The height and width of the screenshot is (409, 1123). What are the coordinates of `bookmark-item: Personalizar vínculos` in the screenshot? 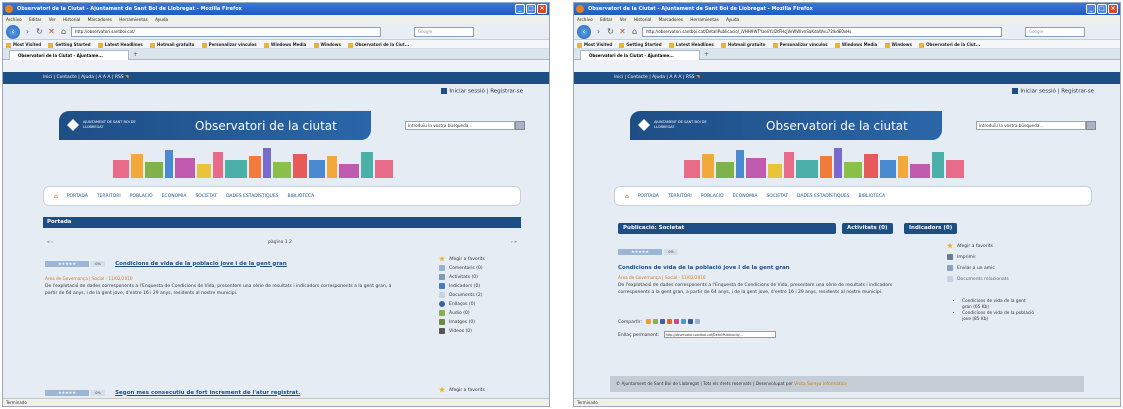 It's located at (800, 45).